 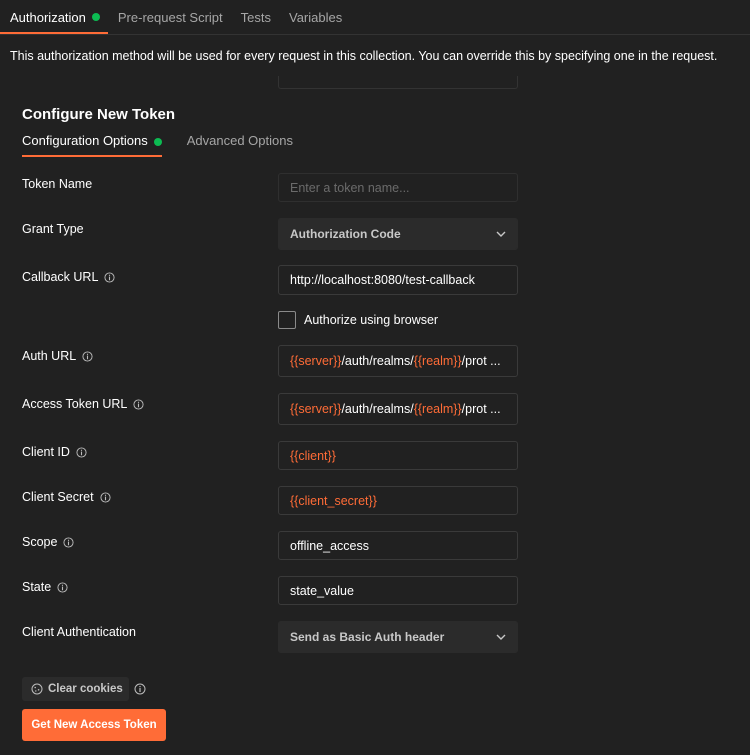 I want to click on authorize-browser-row: Authorize using browser, so click(x=358, y=320).